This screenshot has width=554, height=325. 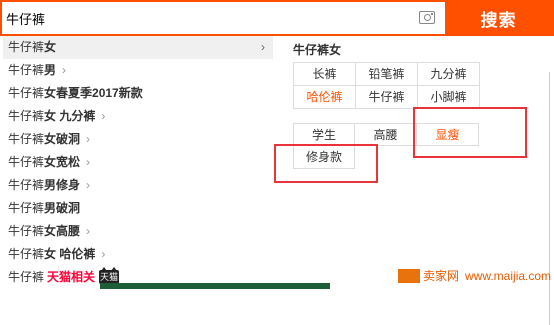 I want to click on suggestion-item: 牛仔裤男 ›, so click(x=138, y=70).